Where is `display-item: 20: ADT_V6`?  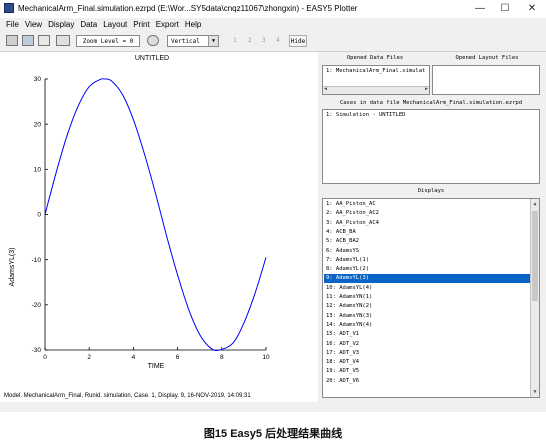 display-item: 20: ADT_V6 is located at coordinates (342, 381).